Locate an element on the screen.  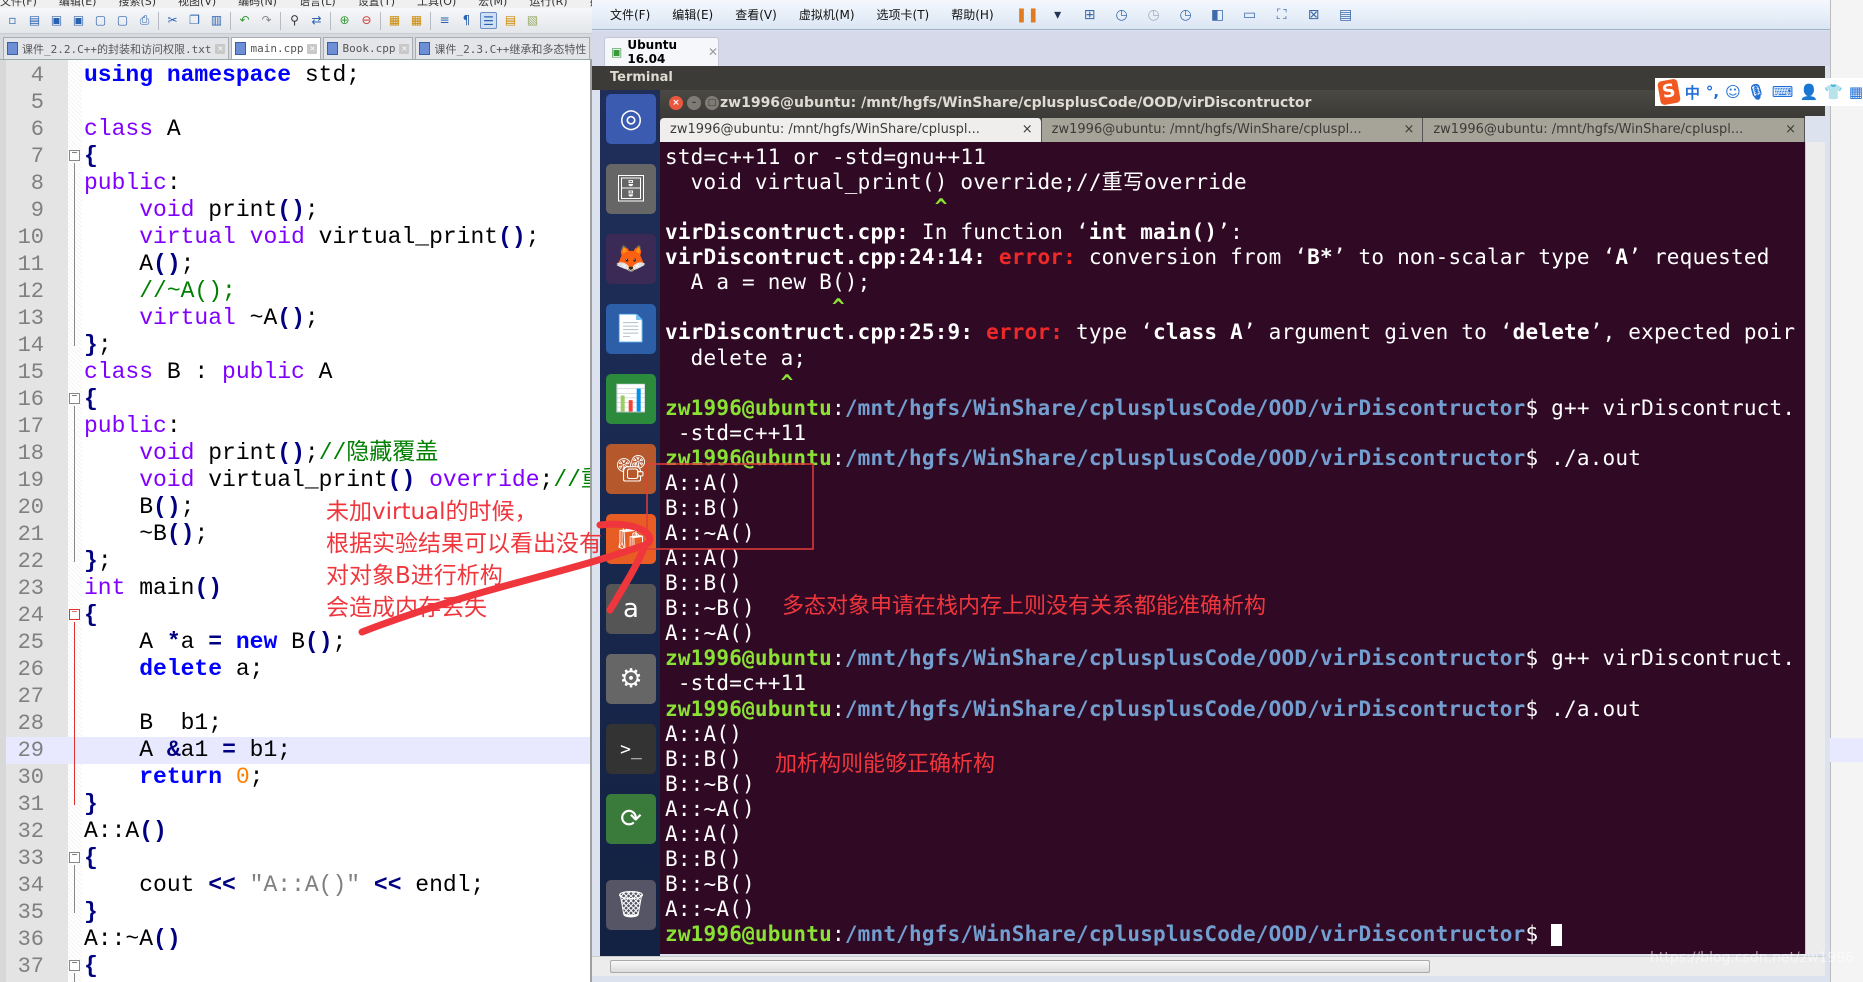
annotation-arrow is located at coordinates (506, 578).